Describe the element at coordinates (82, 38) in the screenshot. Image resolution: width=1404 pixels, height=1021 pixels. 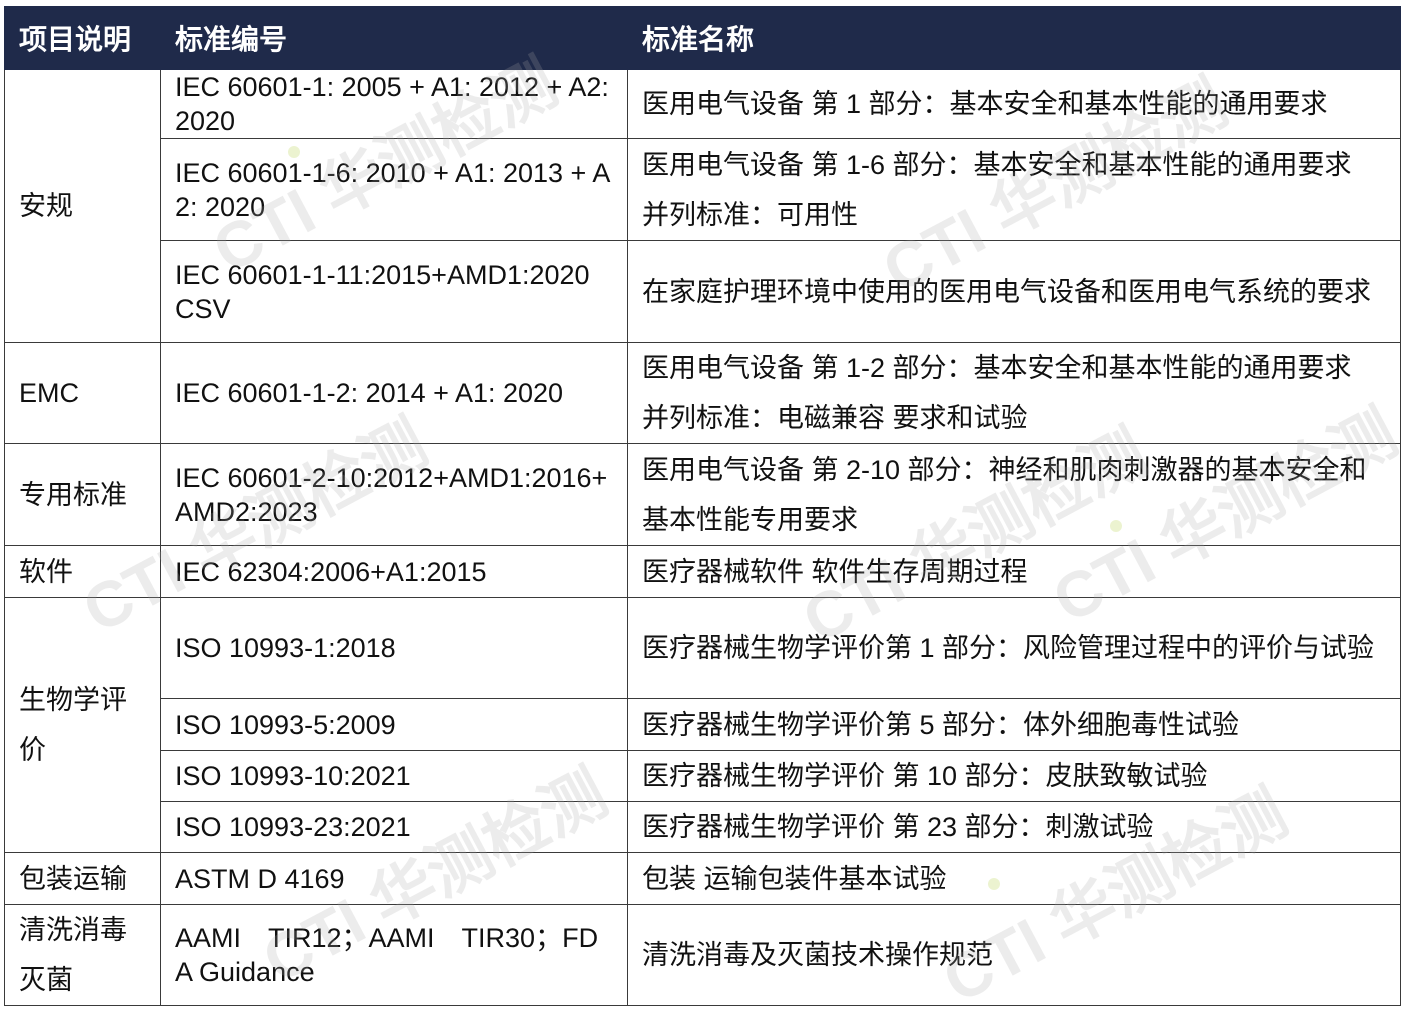
I see `header-category: 项目说明` at that location.